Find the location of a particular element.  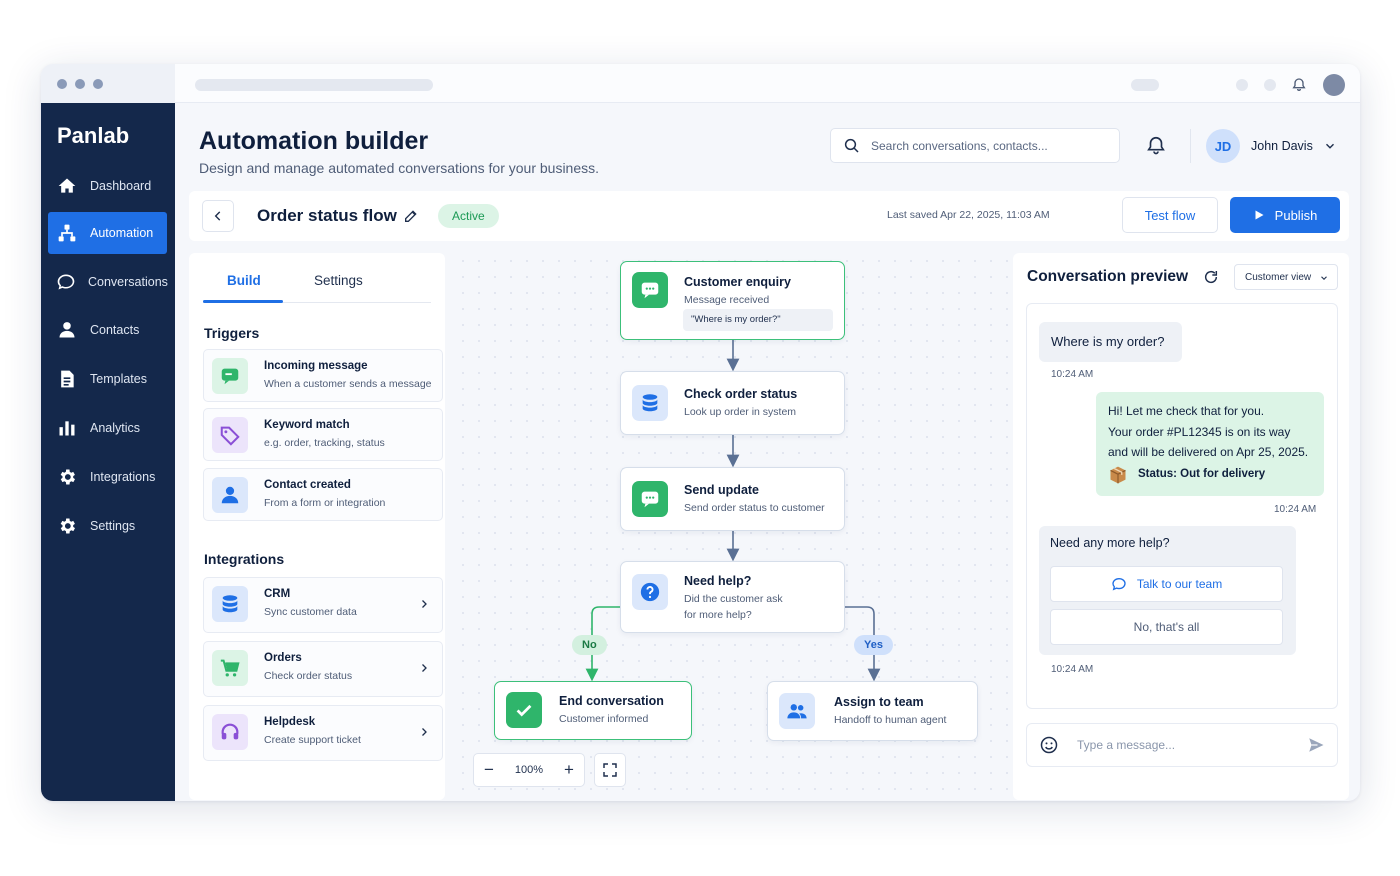

message-input is located at coordinates (1187, 745).